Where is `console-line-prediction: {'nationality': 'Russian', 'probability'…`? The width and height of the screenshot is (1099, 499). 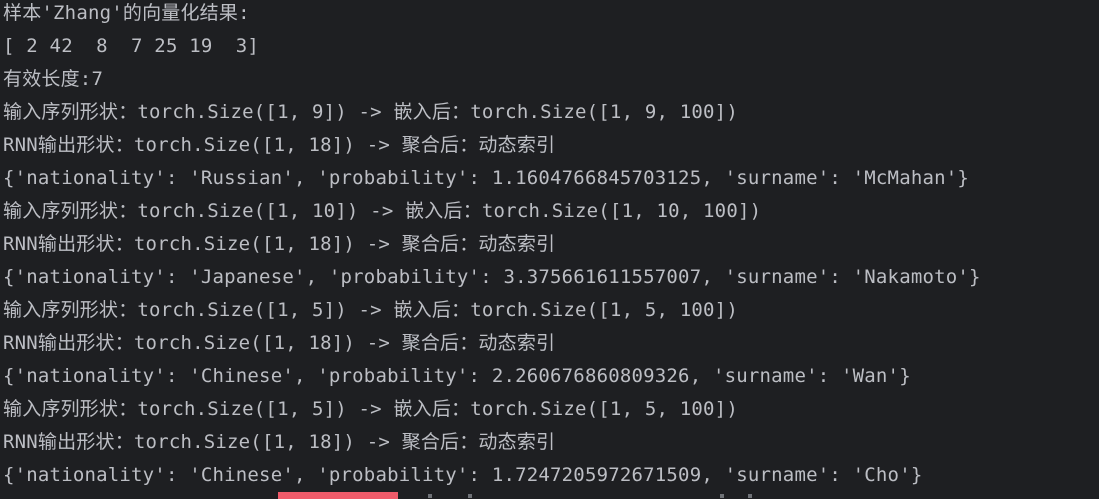 console-line-prediction: {'nationality': 'Russian', 'probability'… is located at coordinates (486, 178).